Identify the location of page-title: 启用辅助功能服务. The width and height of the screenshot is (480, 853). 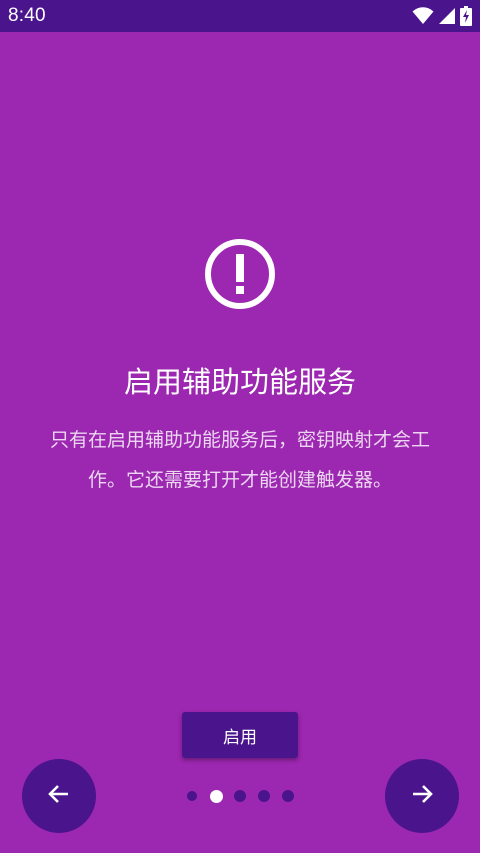
(239, 382).